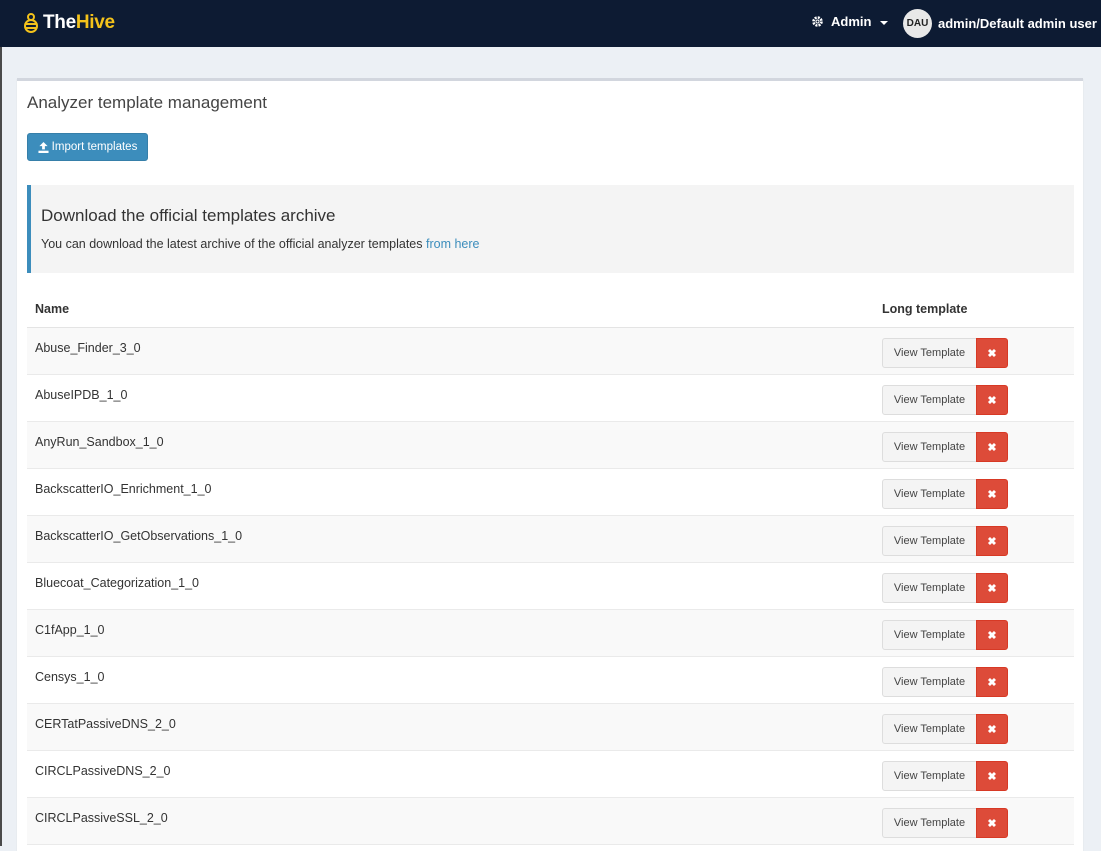 This screenshot has width=1101, height=851. What do you see at coordinates (1, 446) in the screenshot?
I see `left-edge-border` at bounding box center [1, 446].